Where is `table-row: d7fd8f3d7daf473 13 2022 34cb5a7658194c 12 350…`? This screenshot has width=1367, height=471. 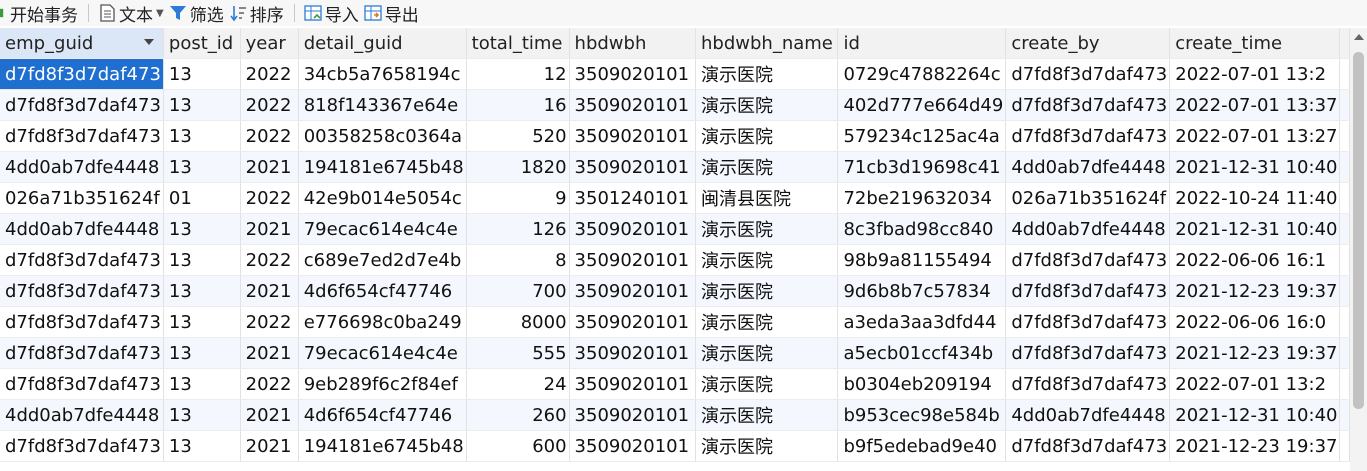 table-row: d7fd8f3d7daf473 13 2022 34cb5a7658194c 12 350… is located at coordinates (675, 74).